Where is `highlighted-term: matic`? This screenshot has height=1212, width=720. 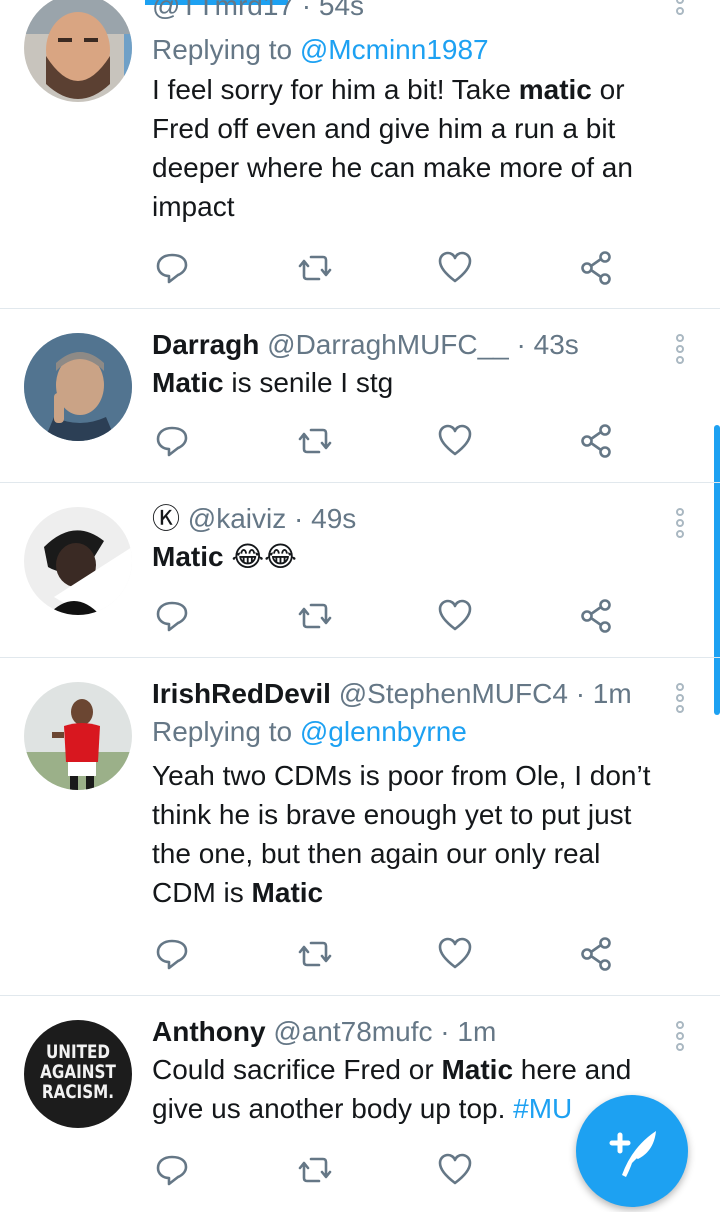
highlighted-term: matic is located at coordinates (555, 89).